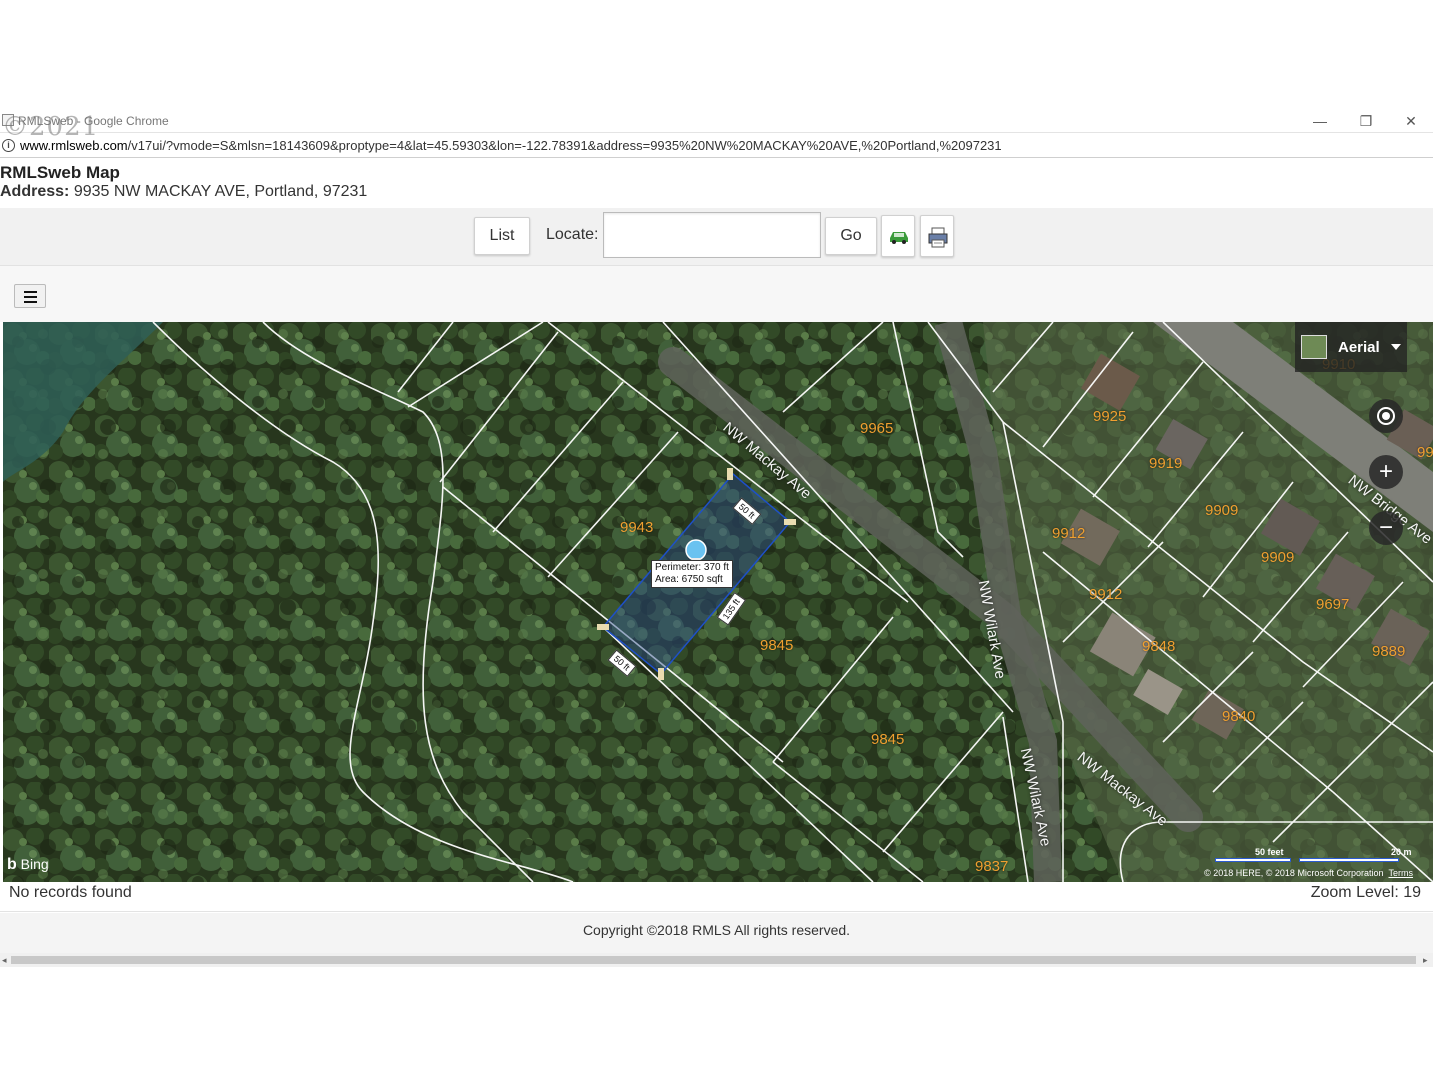 This screenshot has width=1433, height=1074. What do you see at coordinates (689, 579) in the screenshot?
I see `area-text: Area: 6750 sqft` at bounding box center [689, 579].